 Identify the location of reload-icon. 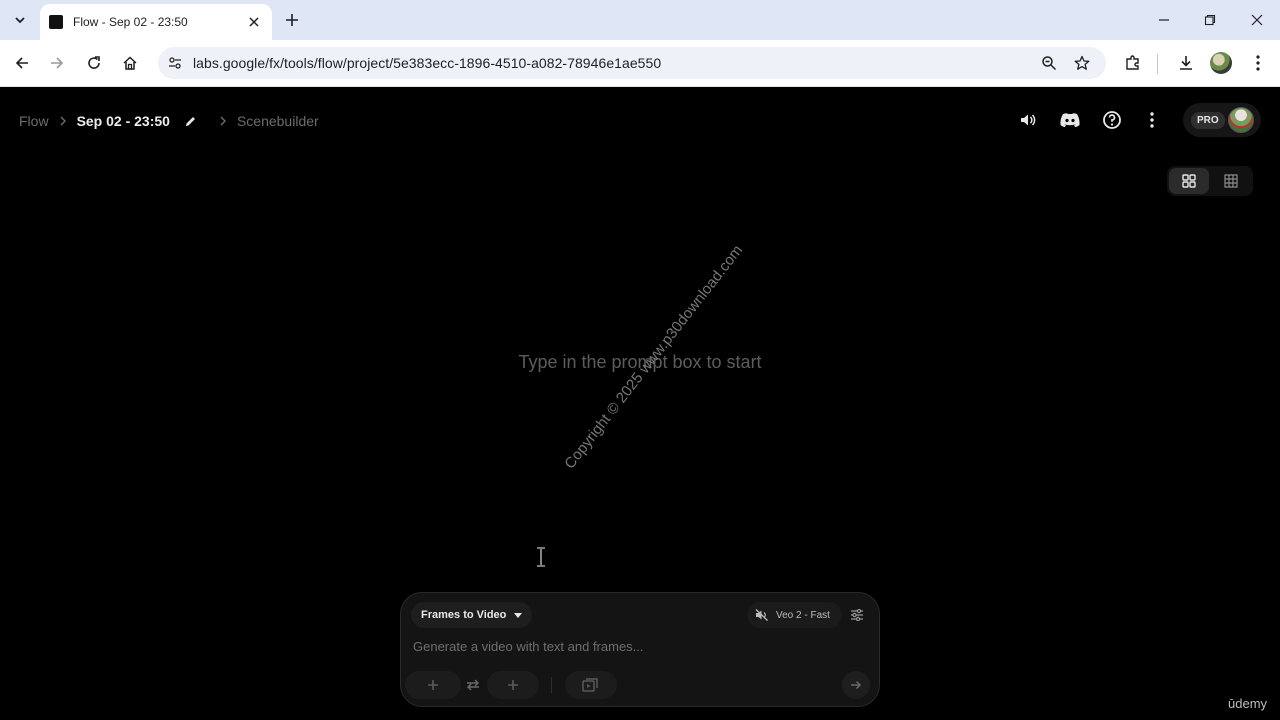
(94, 63).